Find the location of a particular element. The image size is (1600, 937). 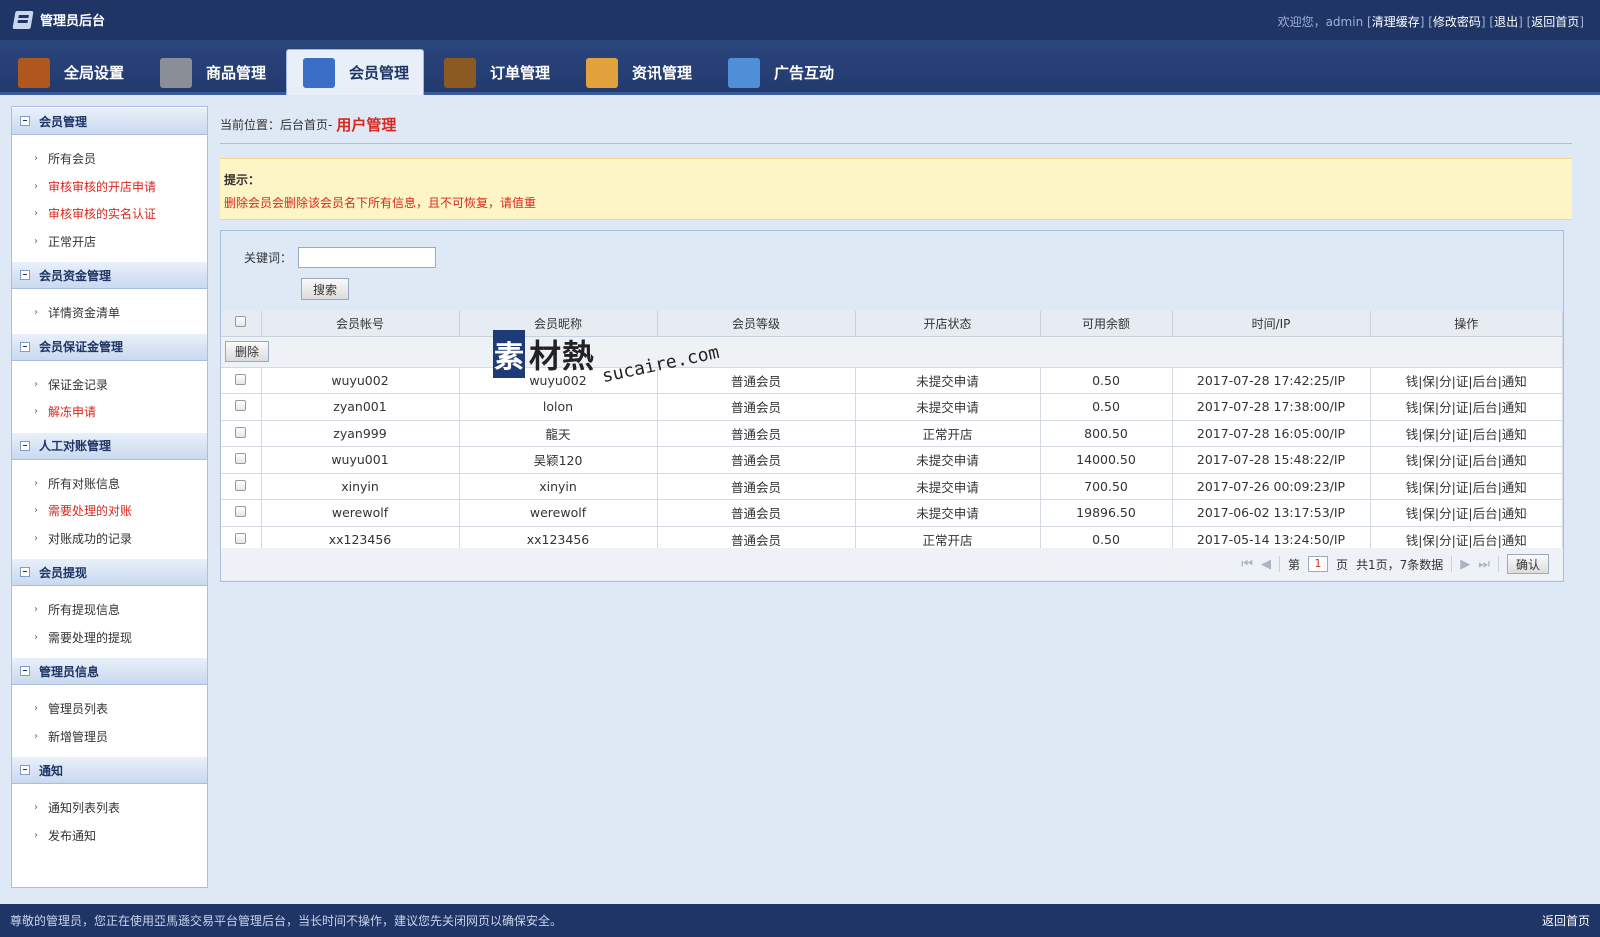

tab-products: 商品管理 is located at coordinates (214, 72).